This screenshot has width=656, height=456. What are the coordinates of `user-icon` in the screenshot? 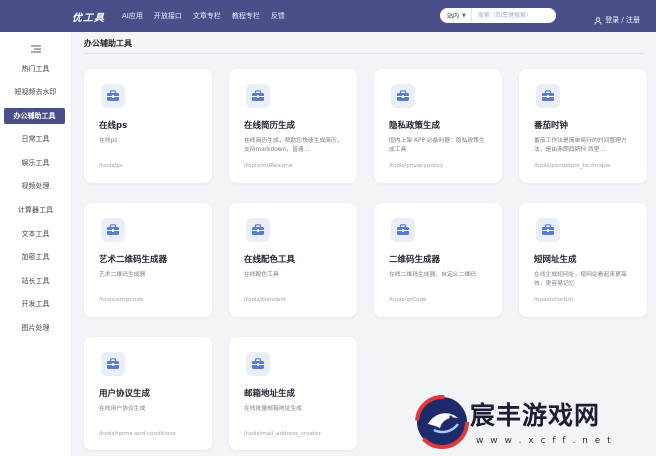 It's located at (598, 19).